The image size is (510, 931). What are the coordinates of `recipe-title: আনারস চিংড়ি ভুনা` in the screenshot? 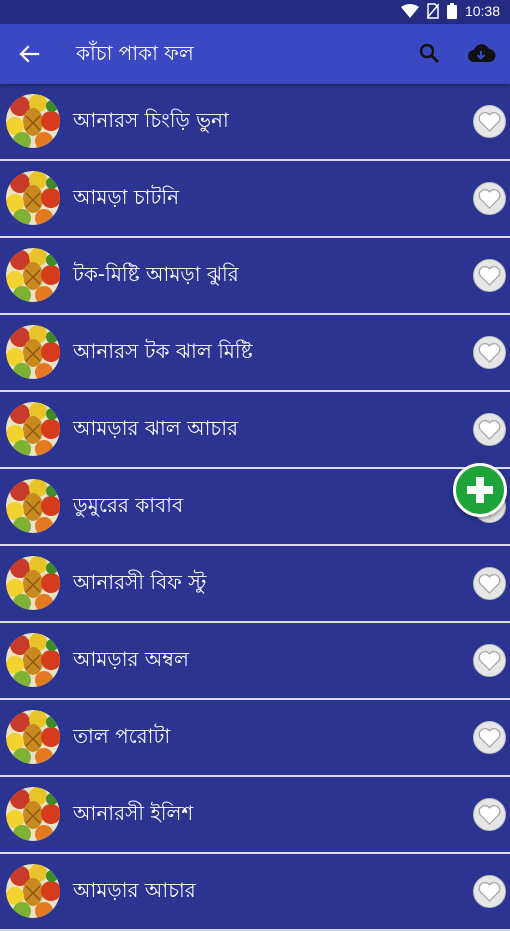 It's located at (151, 120).